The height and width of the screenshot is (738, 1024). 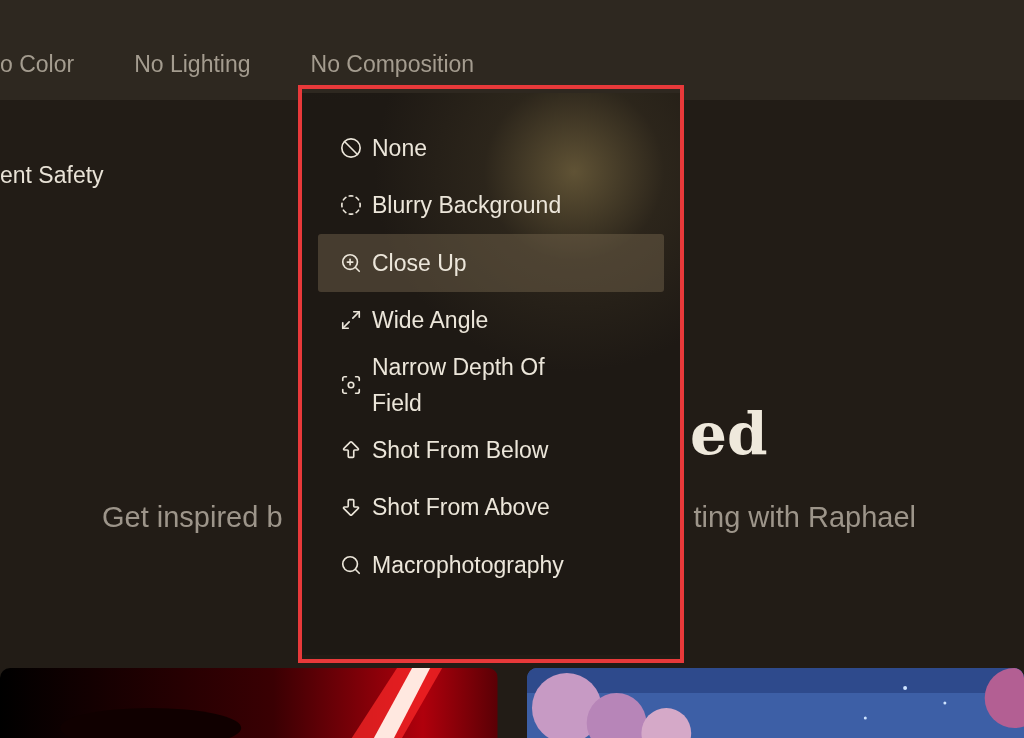 I want to click on menu-item: Narrow Depth Of Field, so click(x=491, y=385).